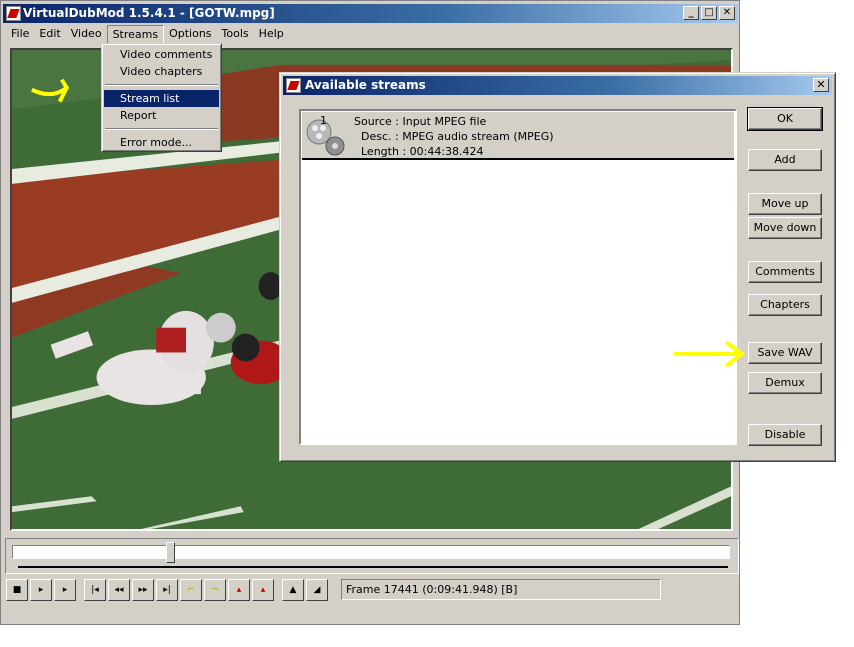 This screenshot has height=647, width=854. I want to click on save-wav-button: Save WAV, so click(785, 353).